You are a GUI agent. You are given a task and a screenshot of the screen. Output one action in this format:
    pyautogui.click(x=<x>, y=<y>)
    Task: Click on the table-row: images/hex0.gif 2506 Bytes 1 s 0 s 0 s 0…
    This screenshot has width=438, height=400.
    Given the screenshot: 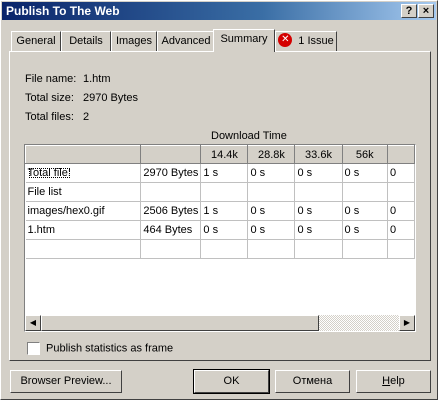 What is the action you would take?
    pyautogui.click(x=220, y=211)
    